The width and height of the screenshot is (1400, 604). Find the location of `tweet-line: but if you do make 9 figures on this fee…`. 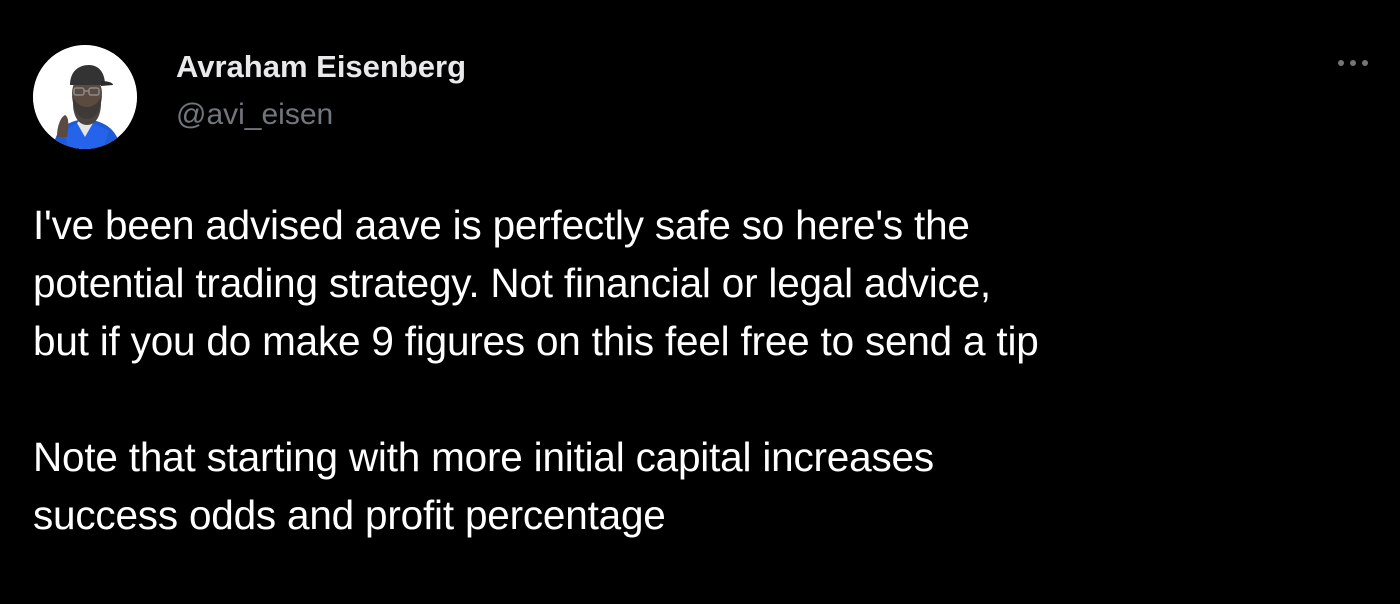

tweet-line: but if you do make 9 figures on this fee… is located at coordinates (536, 341).